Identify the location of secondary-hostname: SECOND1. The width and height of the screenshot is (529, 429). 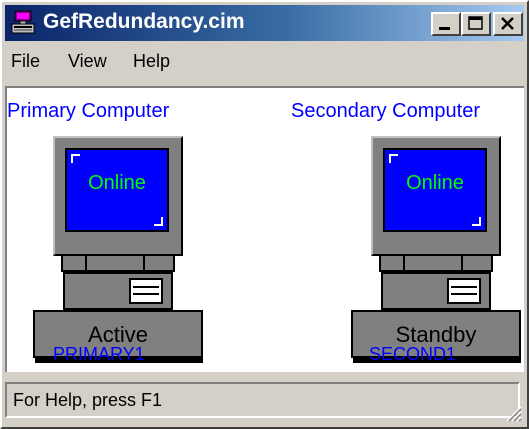
(413, 354).